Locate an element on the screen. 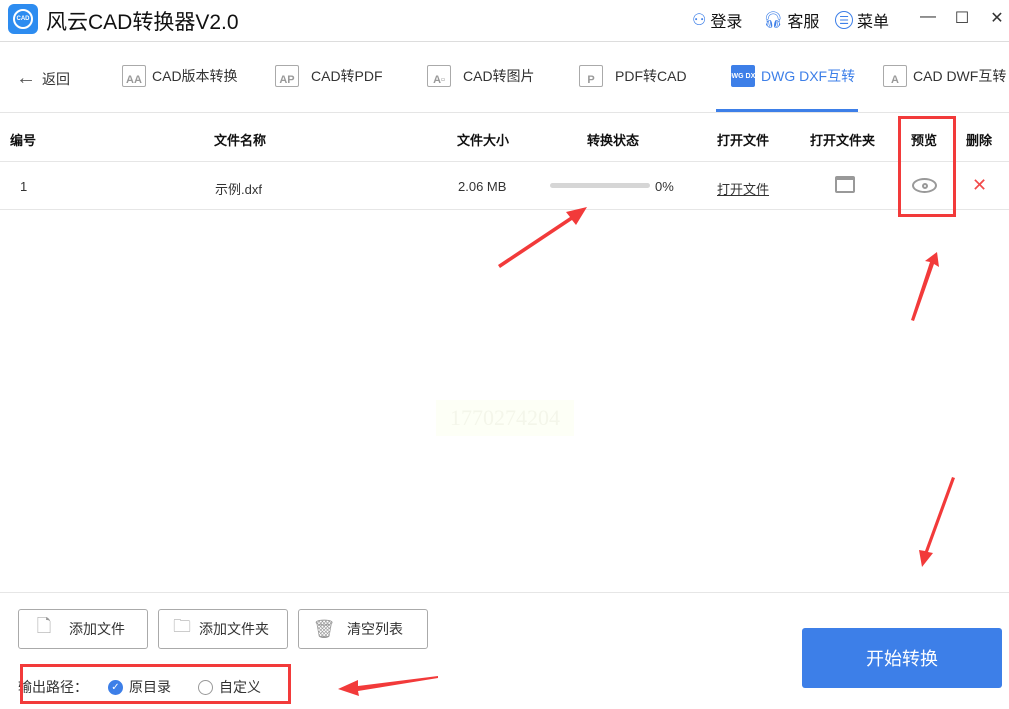 Image resolution: width=1009 pixels, height=709 pixels. add-file-button: 🗋 添加文件 is located at coordinates (83, 629).